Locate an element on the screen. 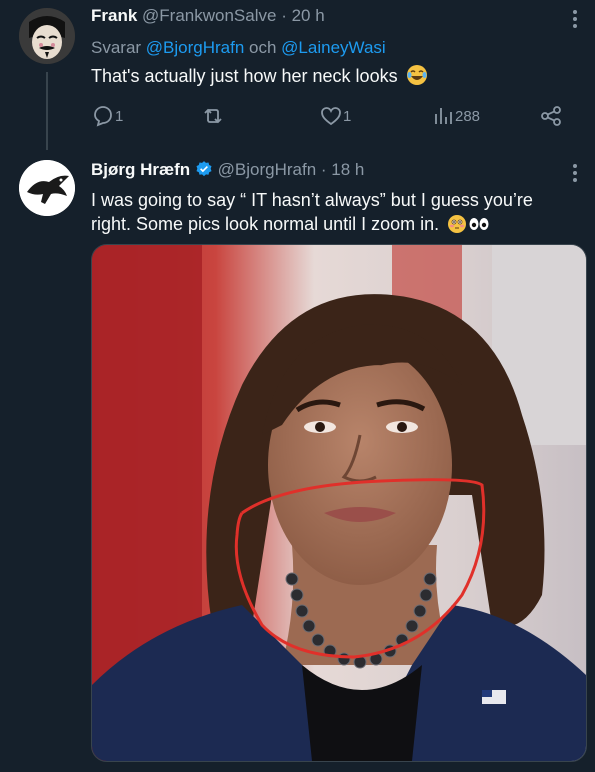 The height and width of the screenshot is (772, 595). timestamp: · 20 h is located at coordinates (302, 15).